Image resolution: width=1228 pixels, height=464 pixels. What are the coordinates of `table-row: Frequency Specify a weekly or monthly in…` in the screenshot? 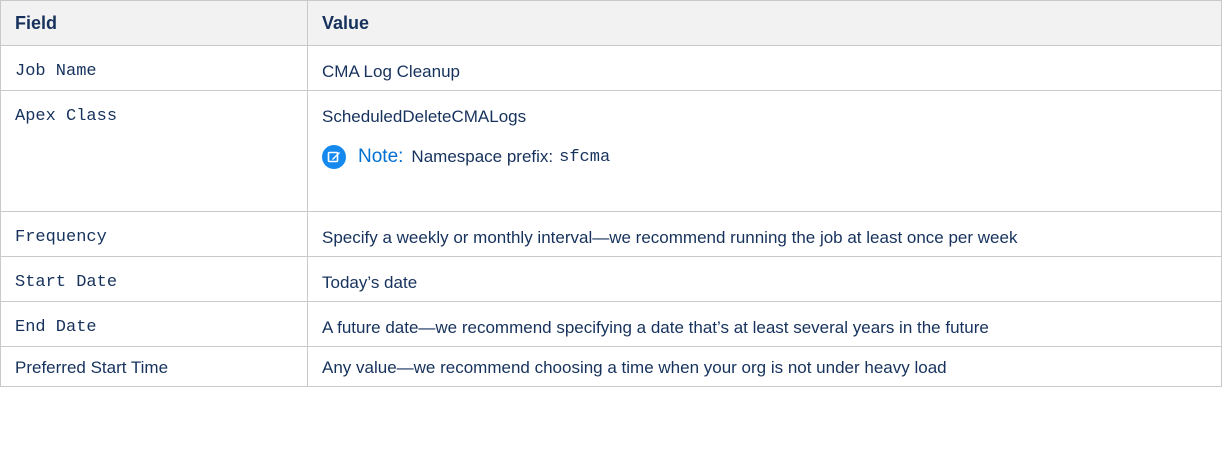 It's located at (611, 234).